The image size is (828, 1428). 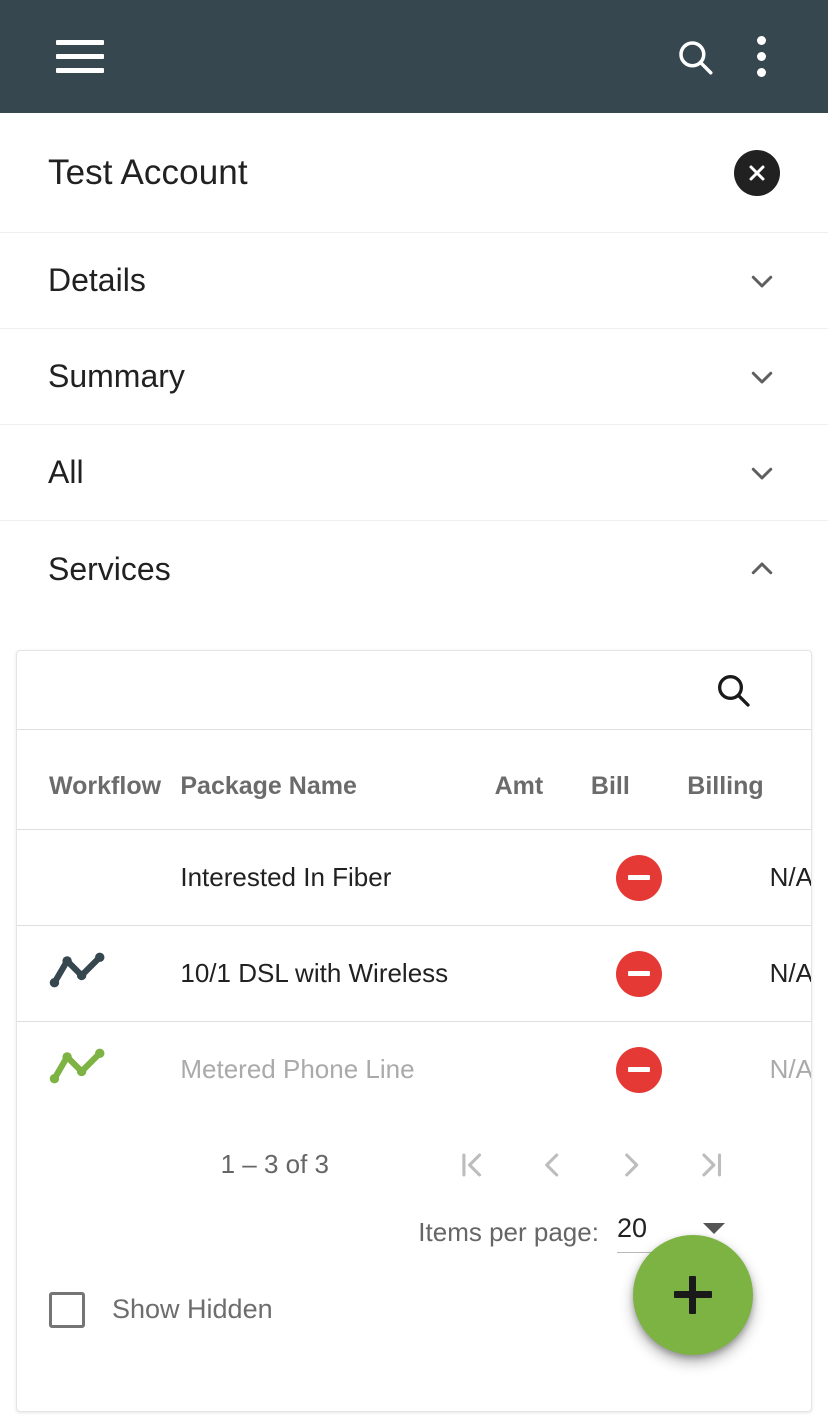 What do you see at coordinates (98, 780) in the screenshot?
I see `column-header-workflow: Workflow` at bounding box center [98, 780].